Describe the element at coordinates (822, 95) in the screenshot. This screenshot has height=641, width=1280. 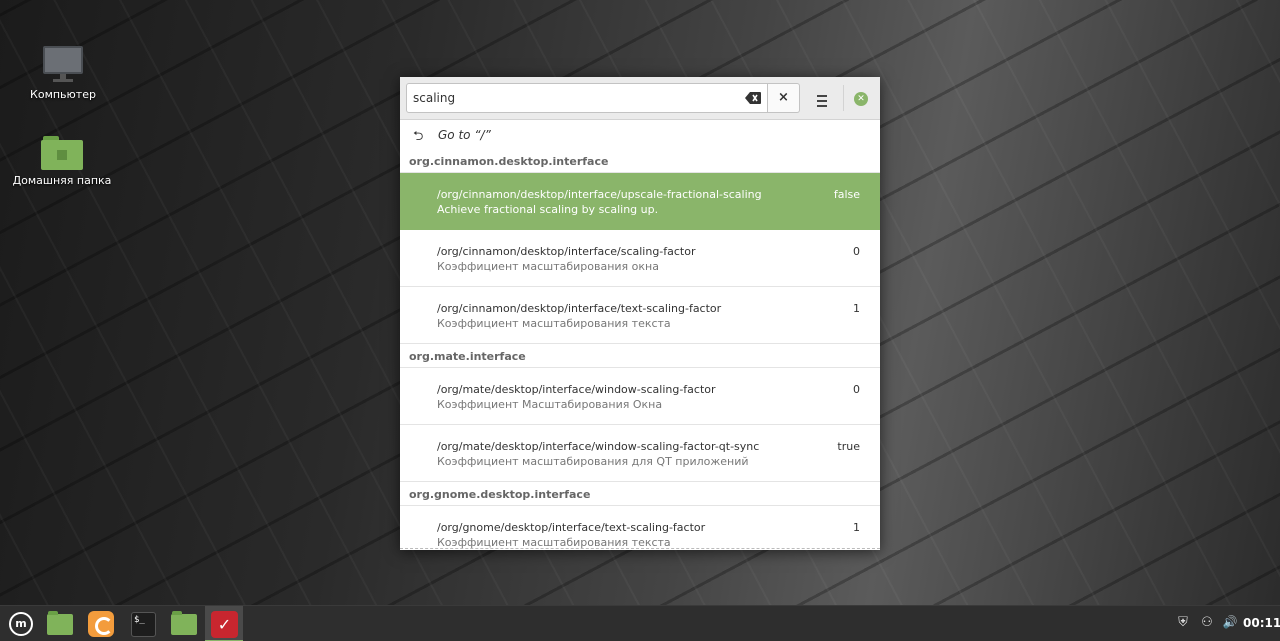
I see `hamburger-icon` at that location.